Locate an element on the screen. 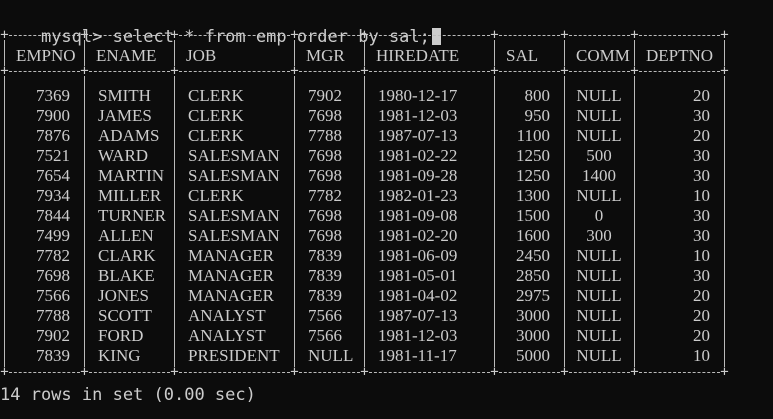  cell-sal: 1250 is located at coordinates (533, 175).